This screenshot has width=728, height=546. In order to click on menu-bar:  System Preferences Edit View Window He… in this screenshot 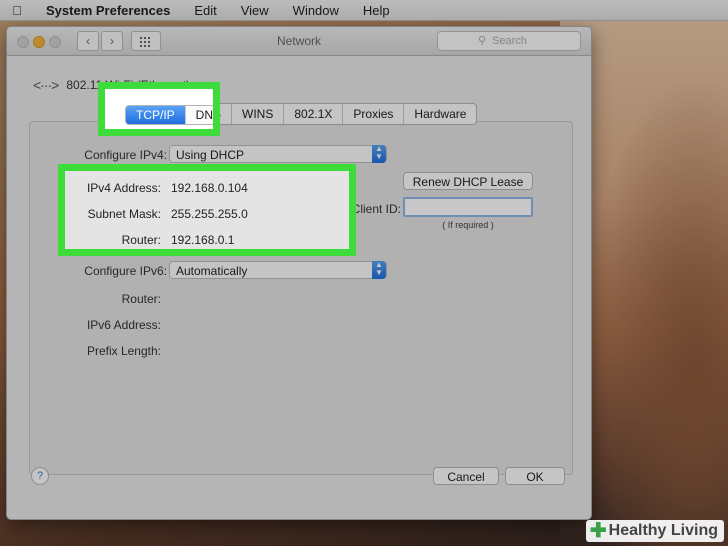, I will do `click(364, 10)`.